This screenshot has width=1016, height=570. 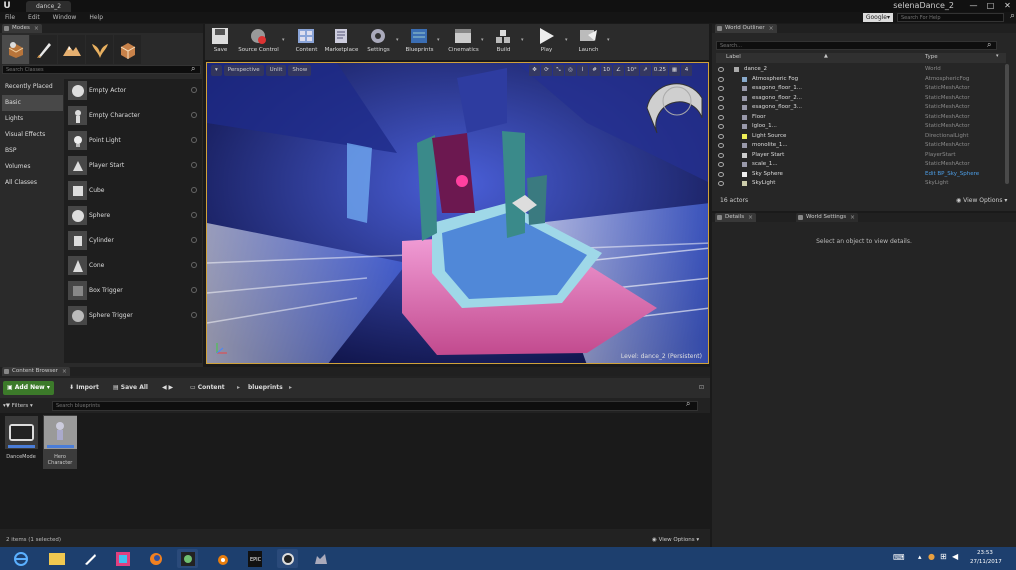 I want to click on class-search-input, so click(x=101, y=69).